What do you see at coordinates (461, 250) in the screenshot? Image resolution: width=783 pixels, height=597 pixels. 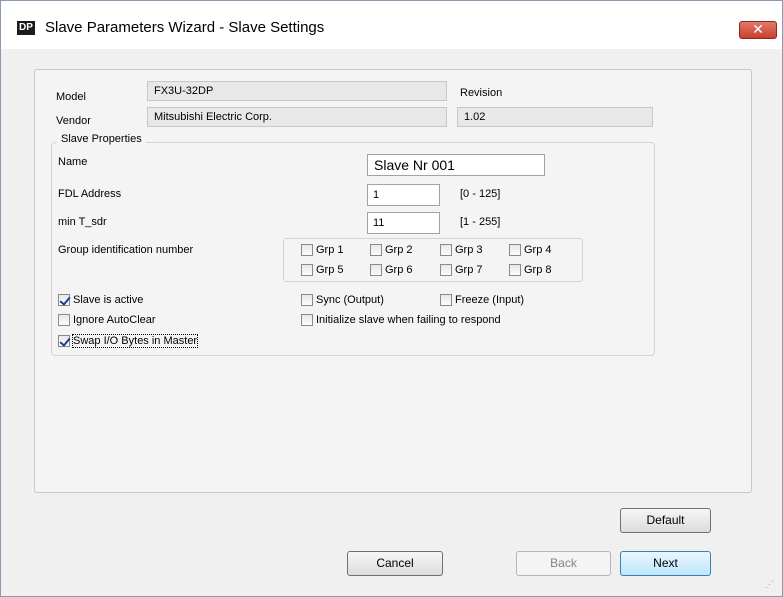 I see `grp-3-checkbox: Grp 3` at bounding box center [461, 250].